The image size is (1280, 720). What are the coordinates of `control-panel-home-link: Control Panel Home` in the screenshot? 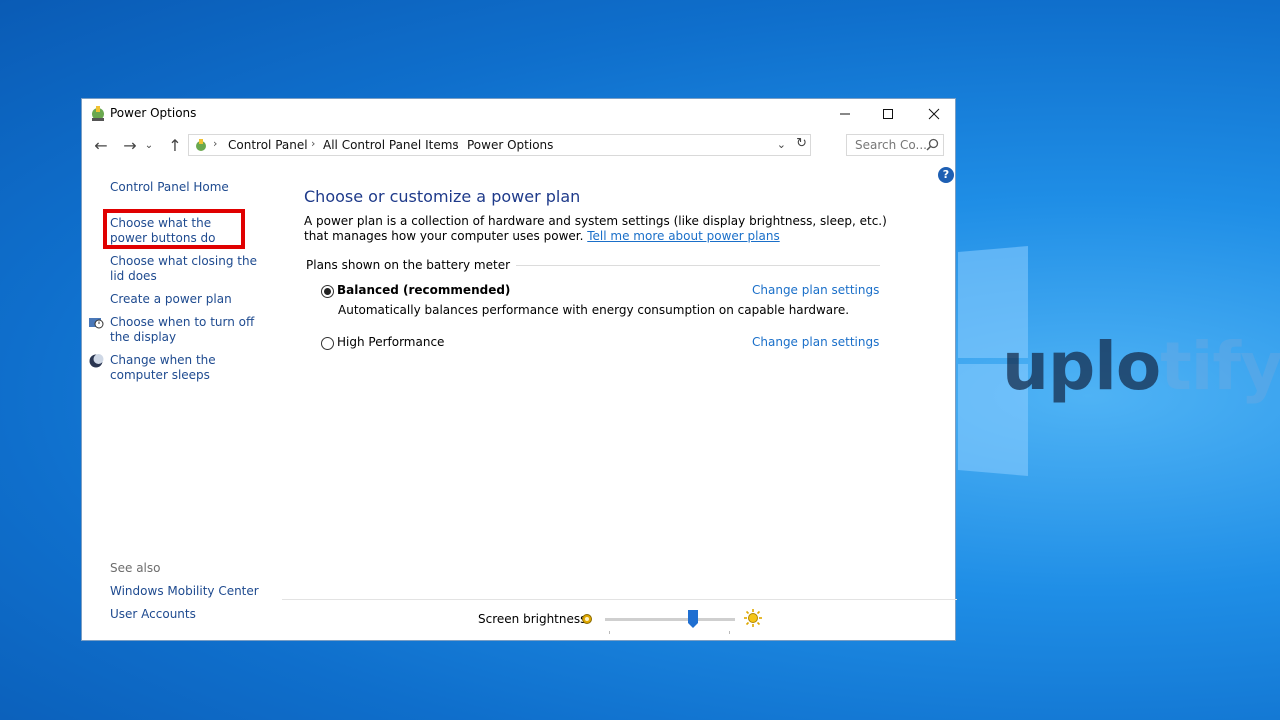 It's located at (190, 187).